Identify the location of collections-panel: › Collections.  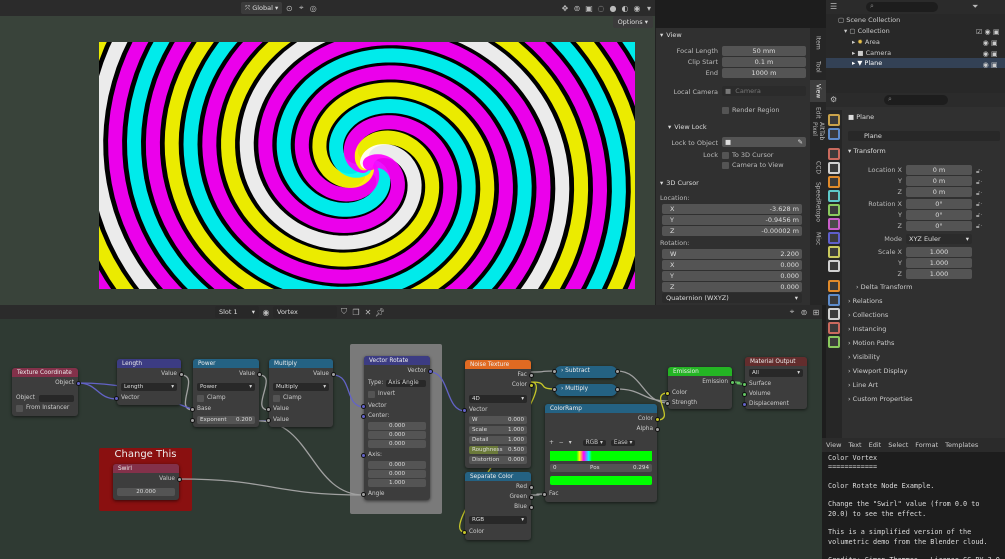
(868, 315).